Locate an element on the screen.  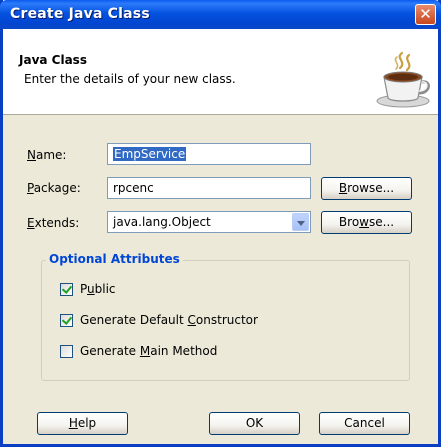
package-field: rpcenc is located at coordinates (209, 188).